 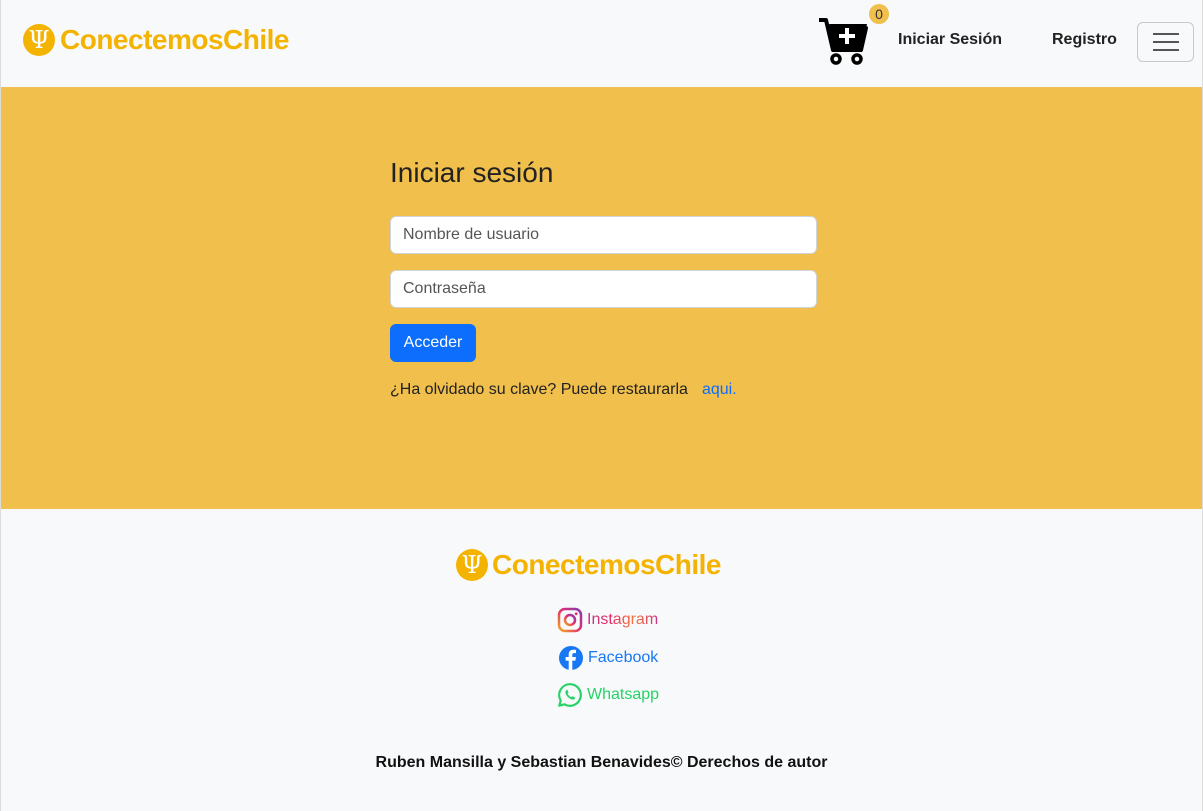 What do you see at coordinates (719, 389) in the screenshot?
I see `forgot-password-link: aqui.` at bounding box center [719, 389].